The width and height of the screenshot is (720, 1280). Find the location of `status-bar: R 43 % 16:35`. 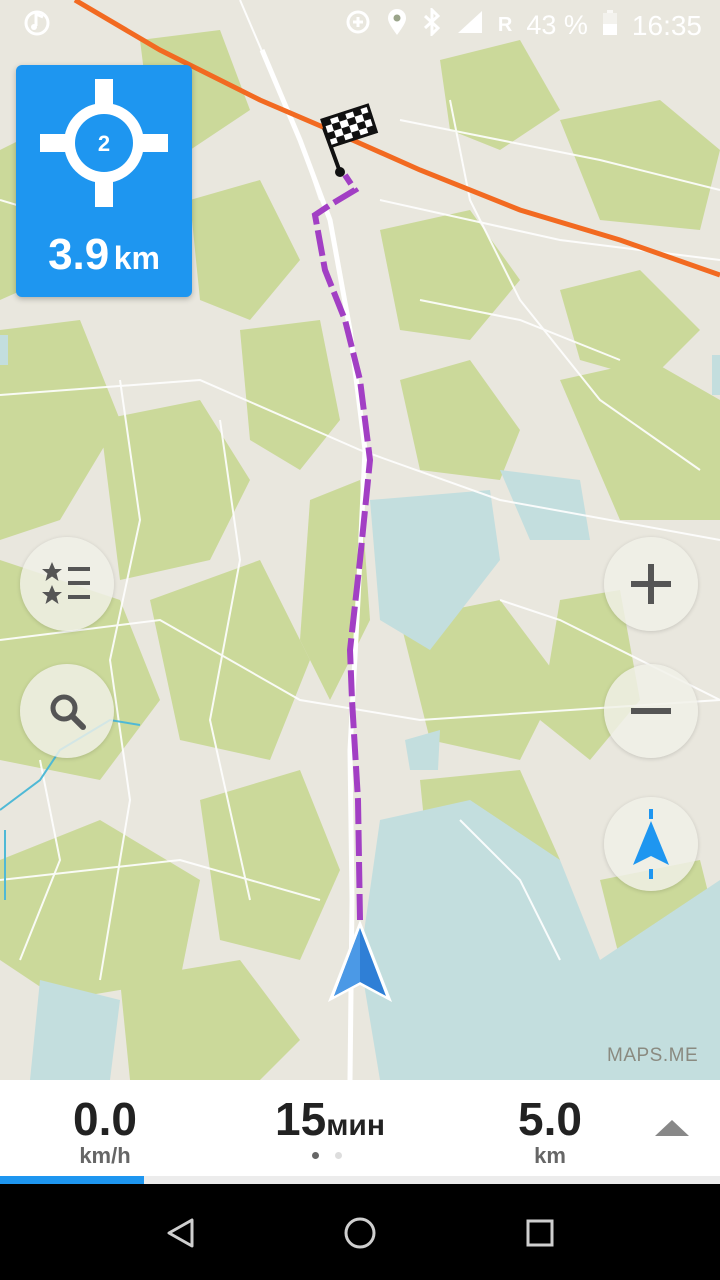

status-bar: R 43 % 16:35 is located at coordinates (360, 25).